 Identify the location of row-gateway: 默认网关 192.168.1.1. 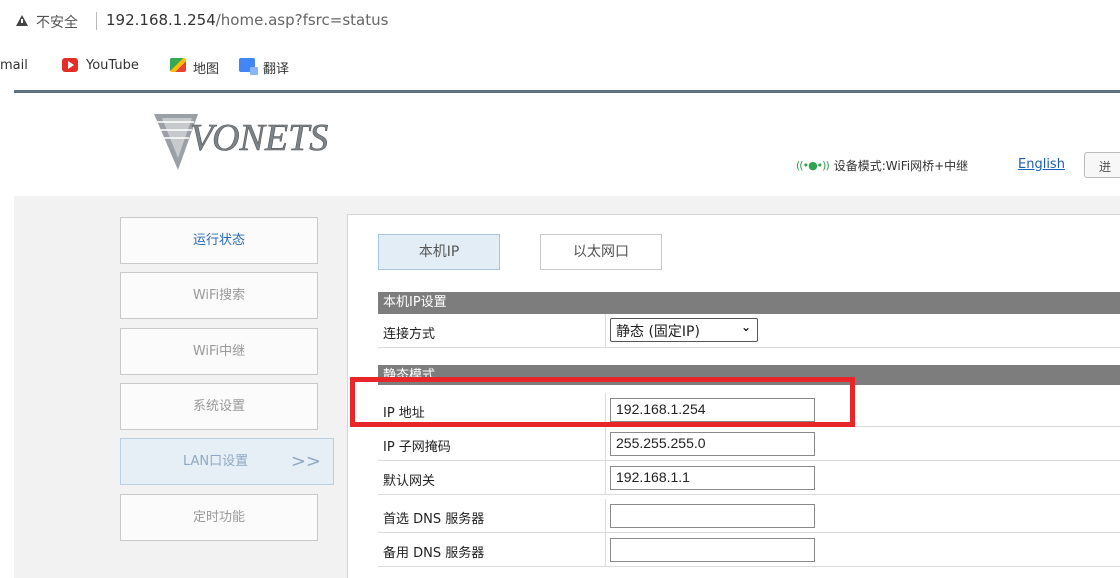
(749, 478).